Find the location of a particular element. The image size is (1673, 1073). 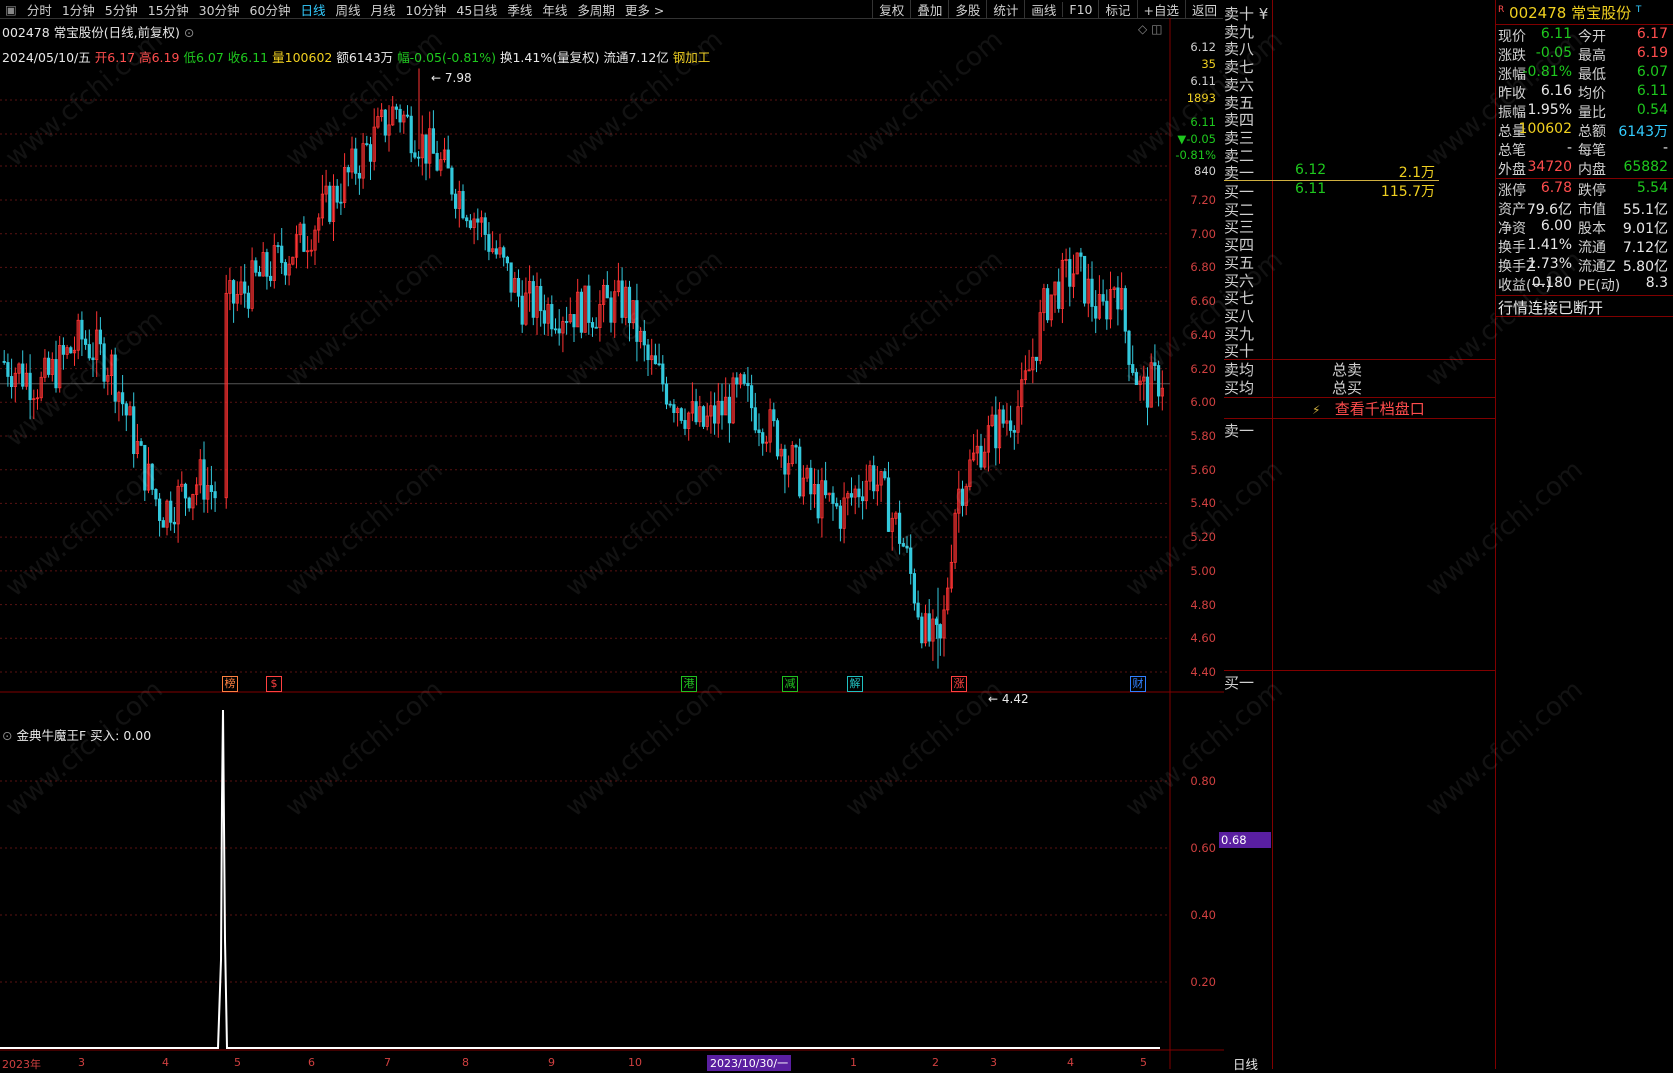

buy-level-row: 买二 is located at coordinates (1329, 209).